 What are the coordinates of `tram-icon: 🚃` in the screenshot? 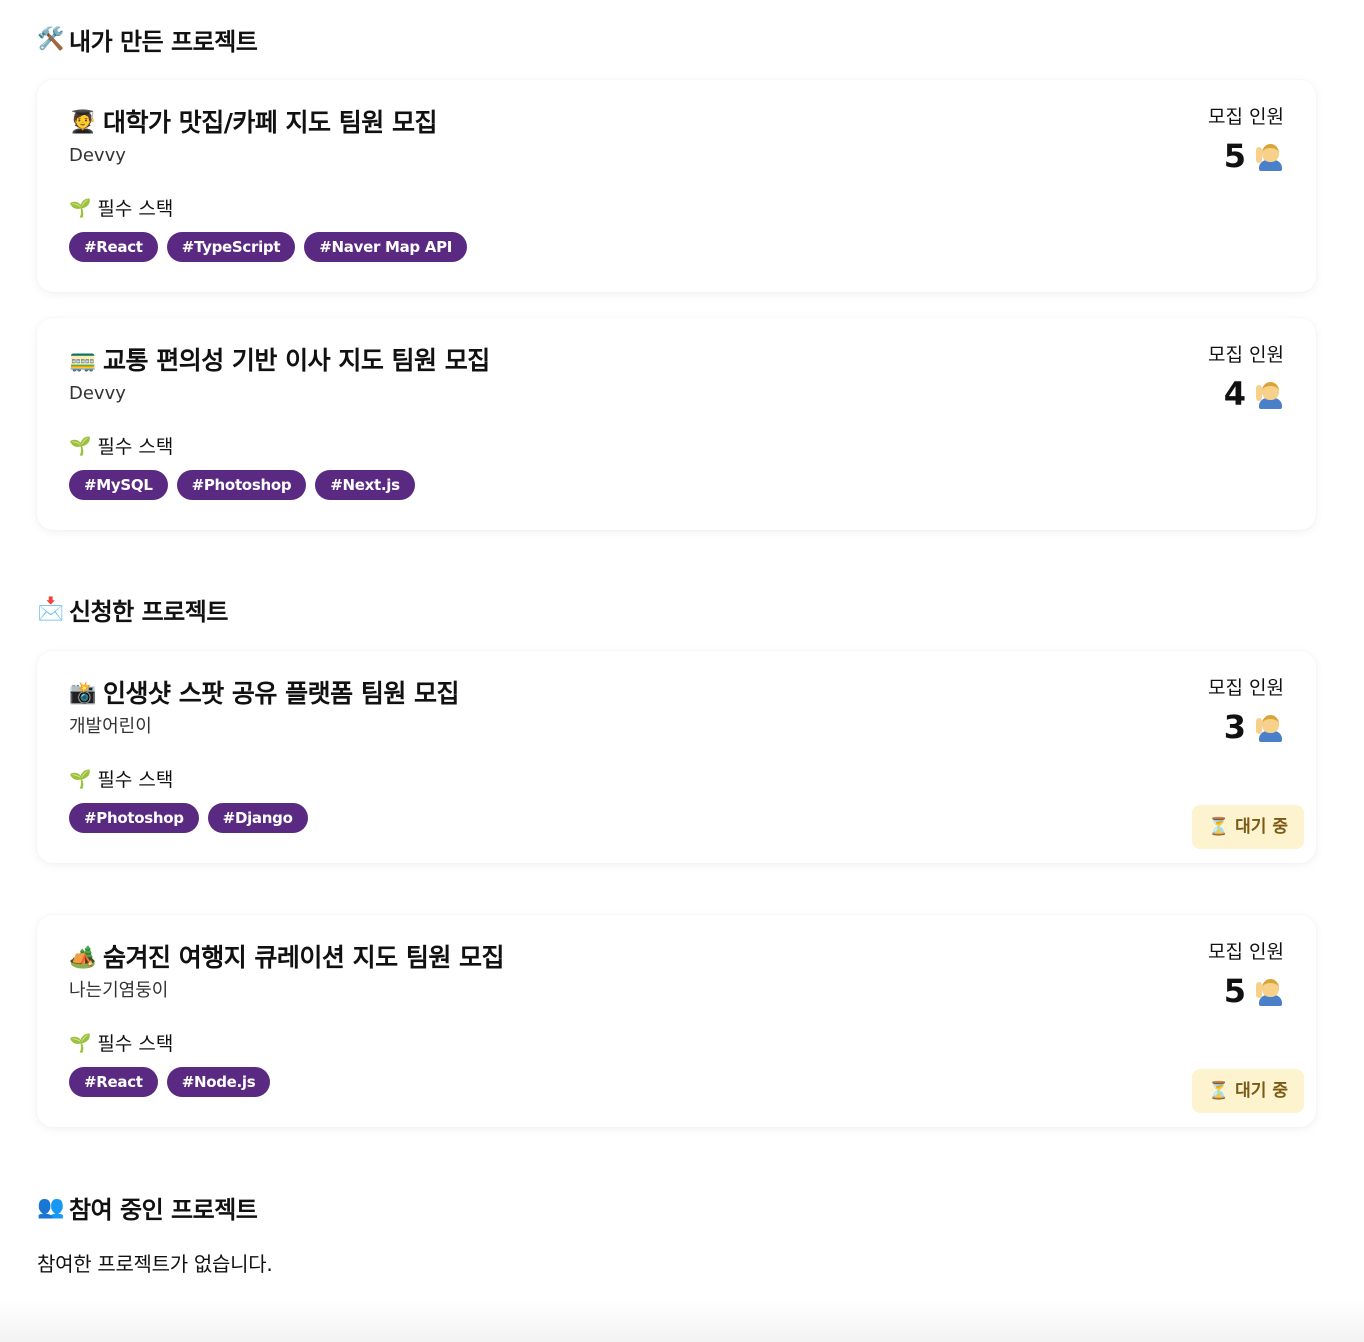 It's located at (82, 360).